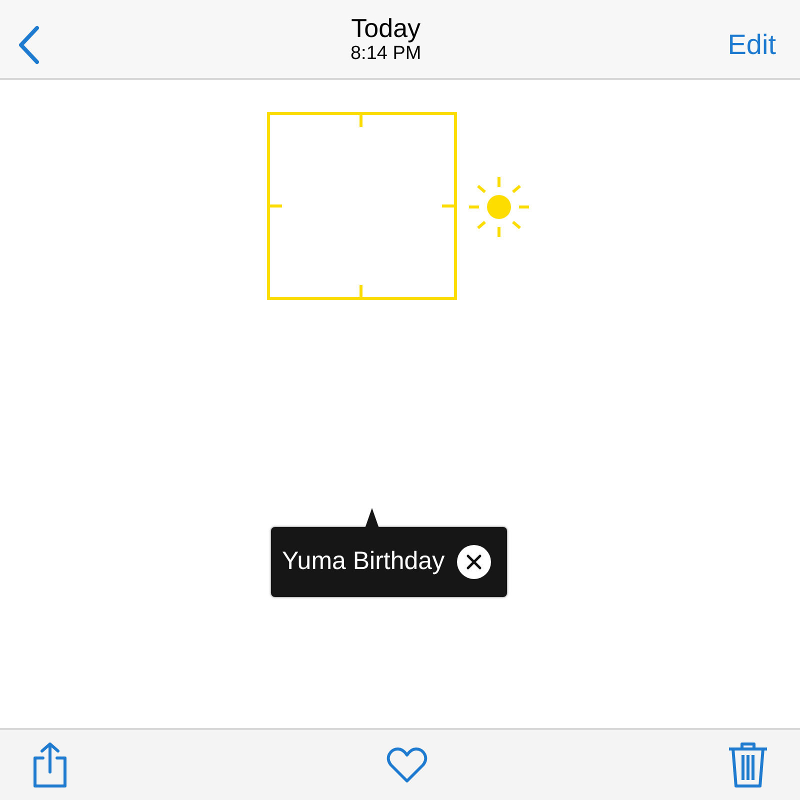 The height and width of the screenshot is (800, 800). What do you see at coordinates (757, 45) in the screenshot?
I see `edit-button: Edit` at bounding box center [757, 45].